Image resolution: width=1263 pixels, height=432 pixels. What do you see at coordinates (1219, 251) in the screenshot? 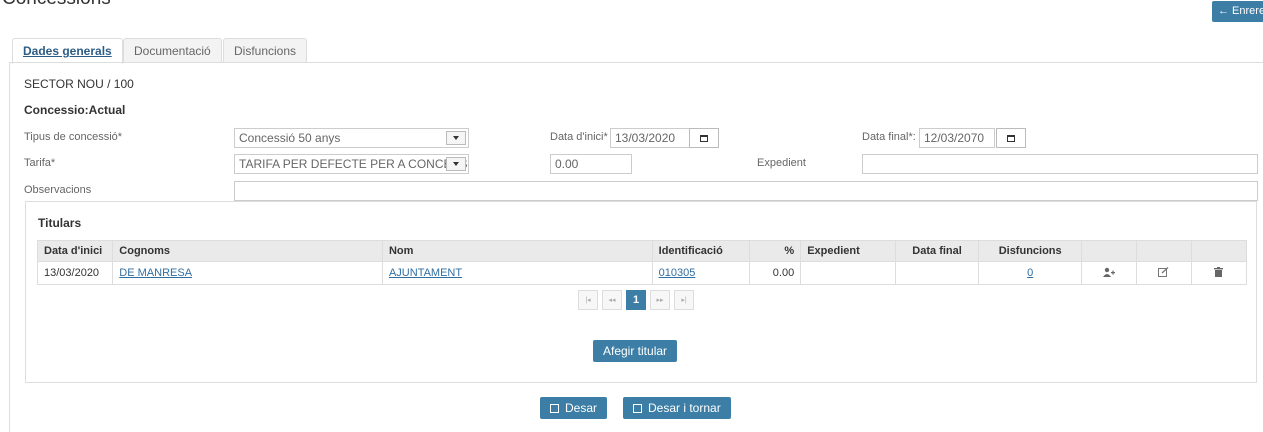
I see `col-action-delete` at bounding box center [1219, 251].